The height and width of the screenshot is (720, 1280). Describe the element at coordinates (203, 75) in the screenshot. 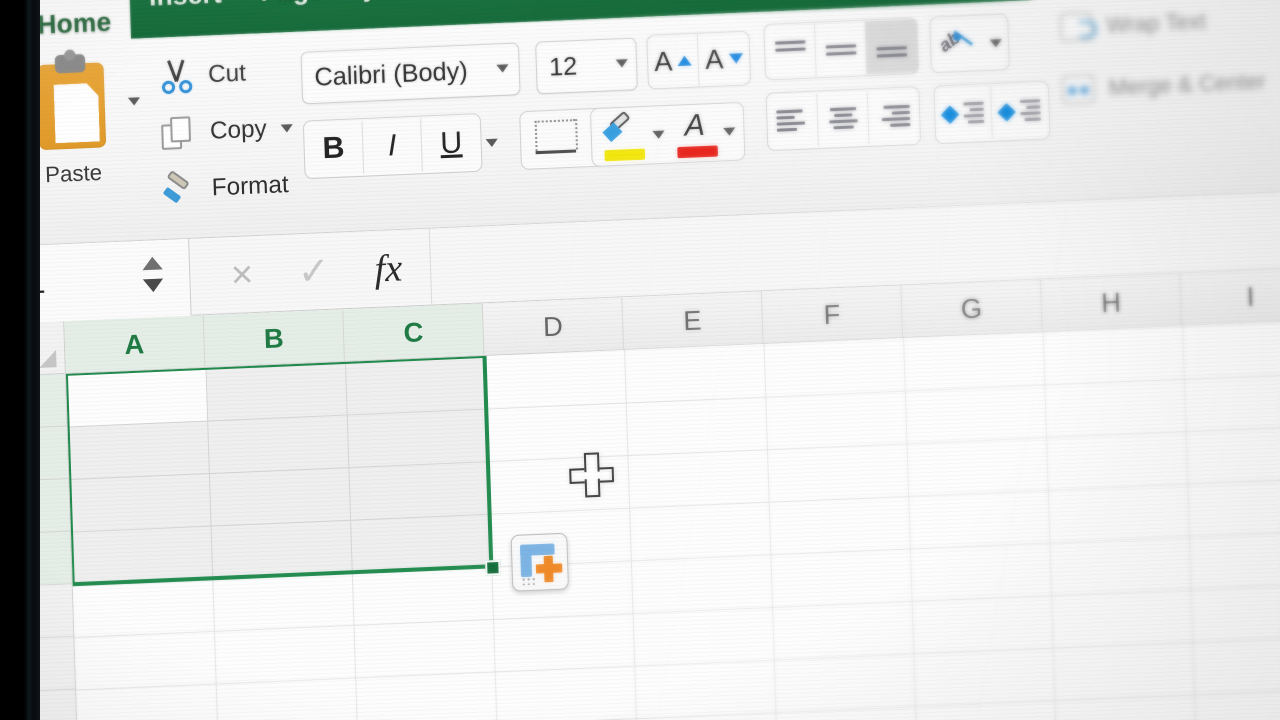

I see `cut-button: Cut` at that location.